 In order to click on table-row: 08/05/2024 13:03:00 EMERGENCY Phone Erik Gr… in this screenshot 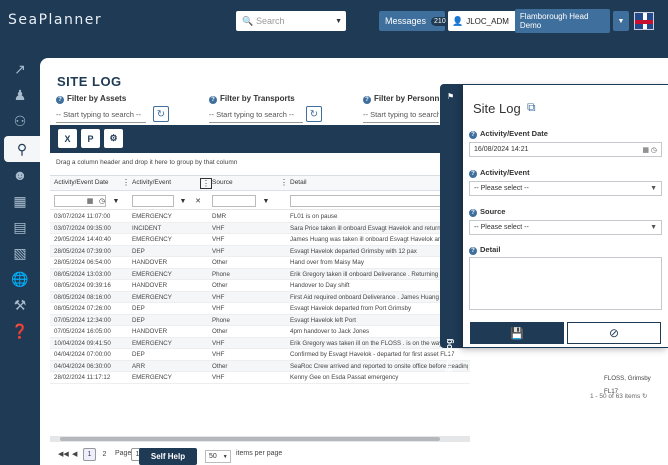, I will do `click(260, 274)`.